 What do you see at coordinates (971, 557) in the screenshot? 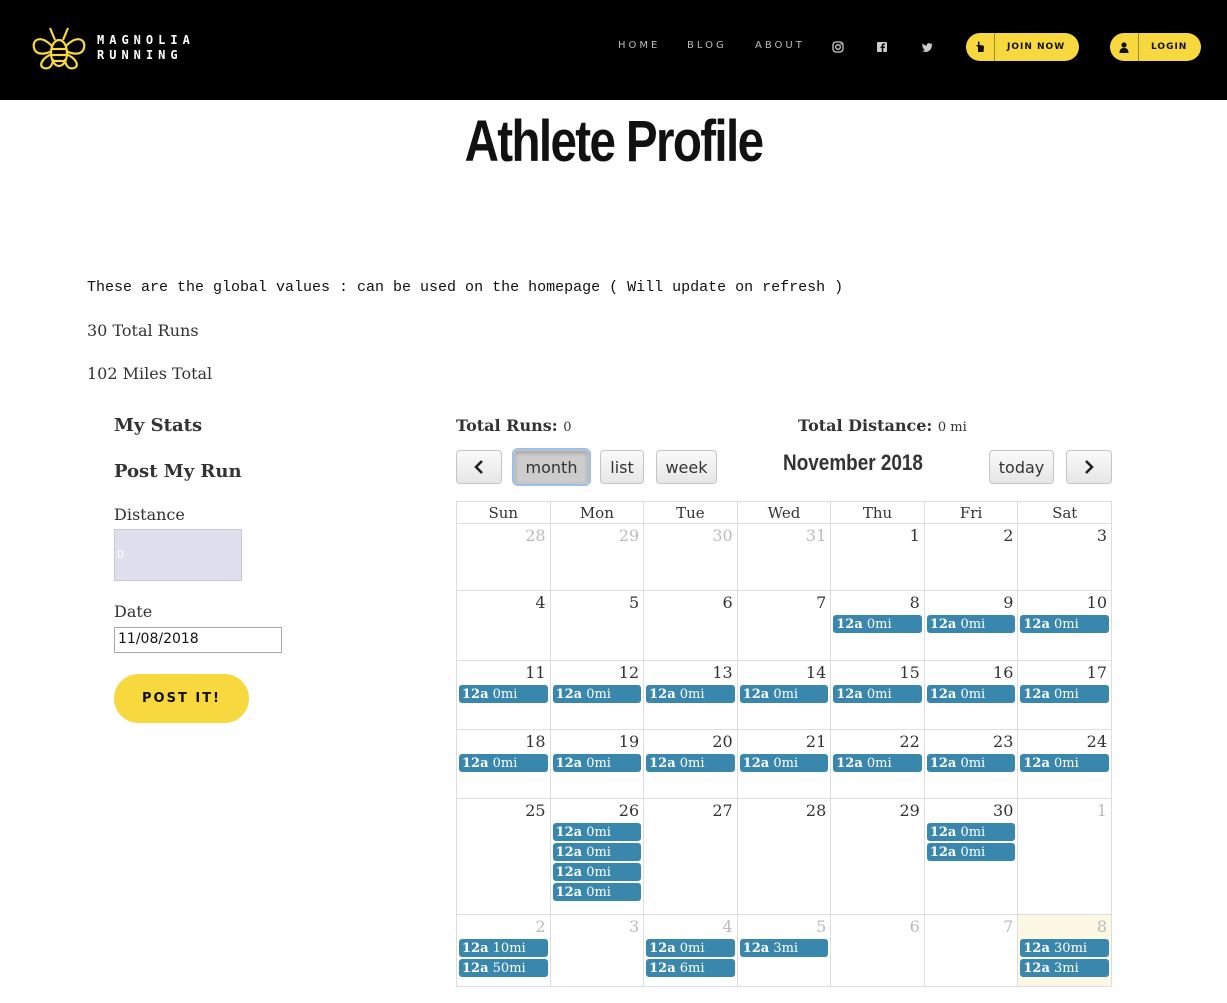
I see `calendar-day-cell: 2` at bounding box center [971, 557].